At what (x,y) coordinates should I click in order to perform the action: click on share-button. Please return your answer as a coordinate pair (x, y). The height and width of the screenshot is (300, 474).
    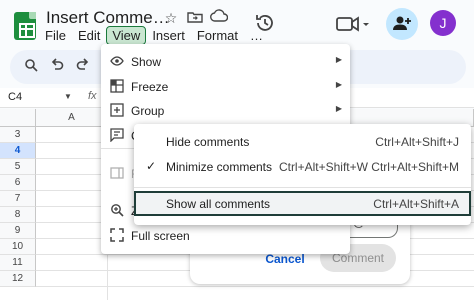
    Looking at the image, I should click on (402, 24).